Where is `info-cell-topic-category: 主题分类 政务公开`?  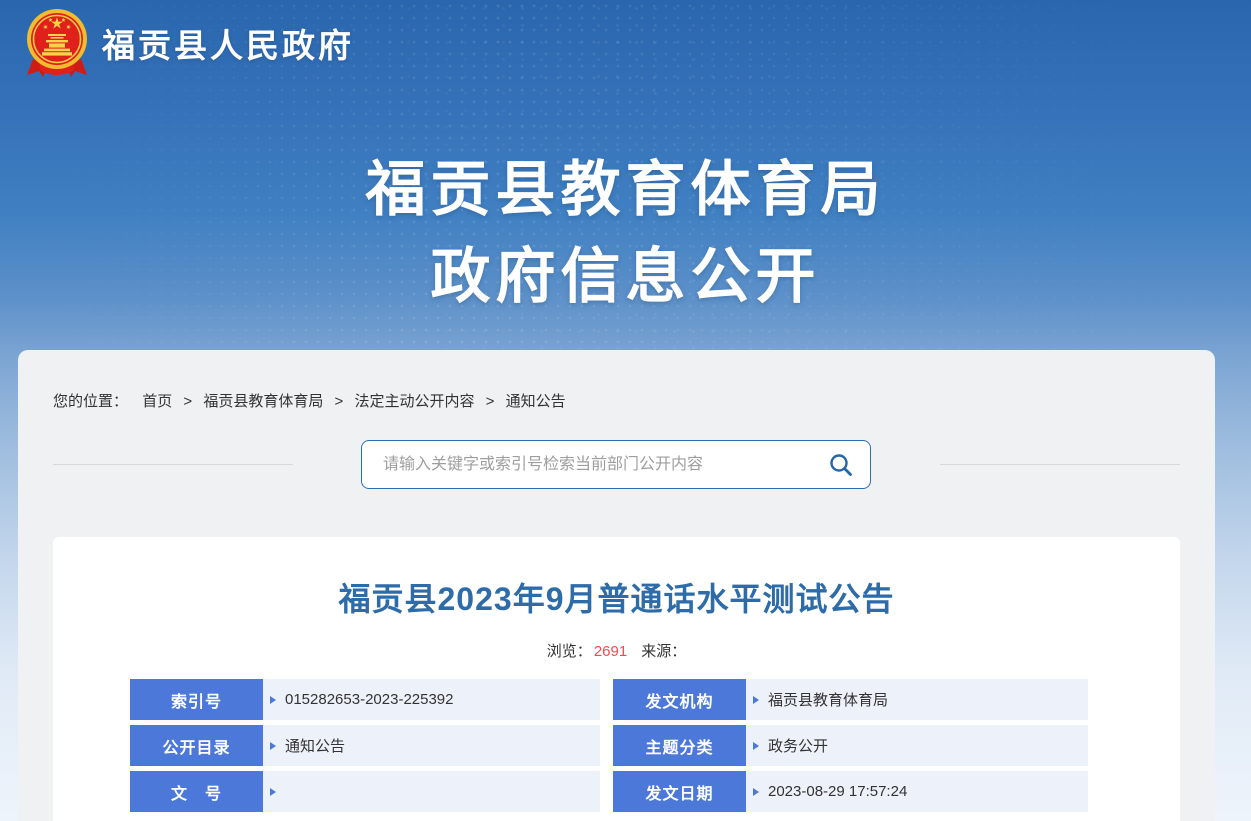
info-cell-topic-category: 主题分类 政务公开 is located at coordinates (850, 745).